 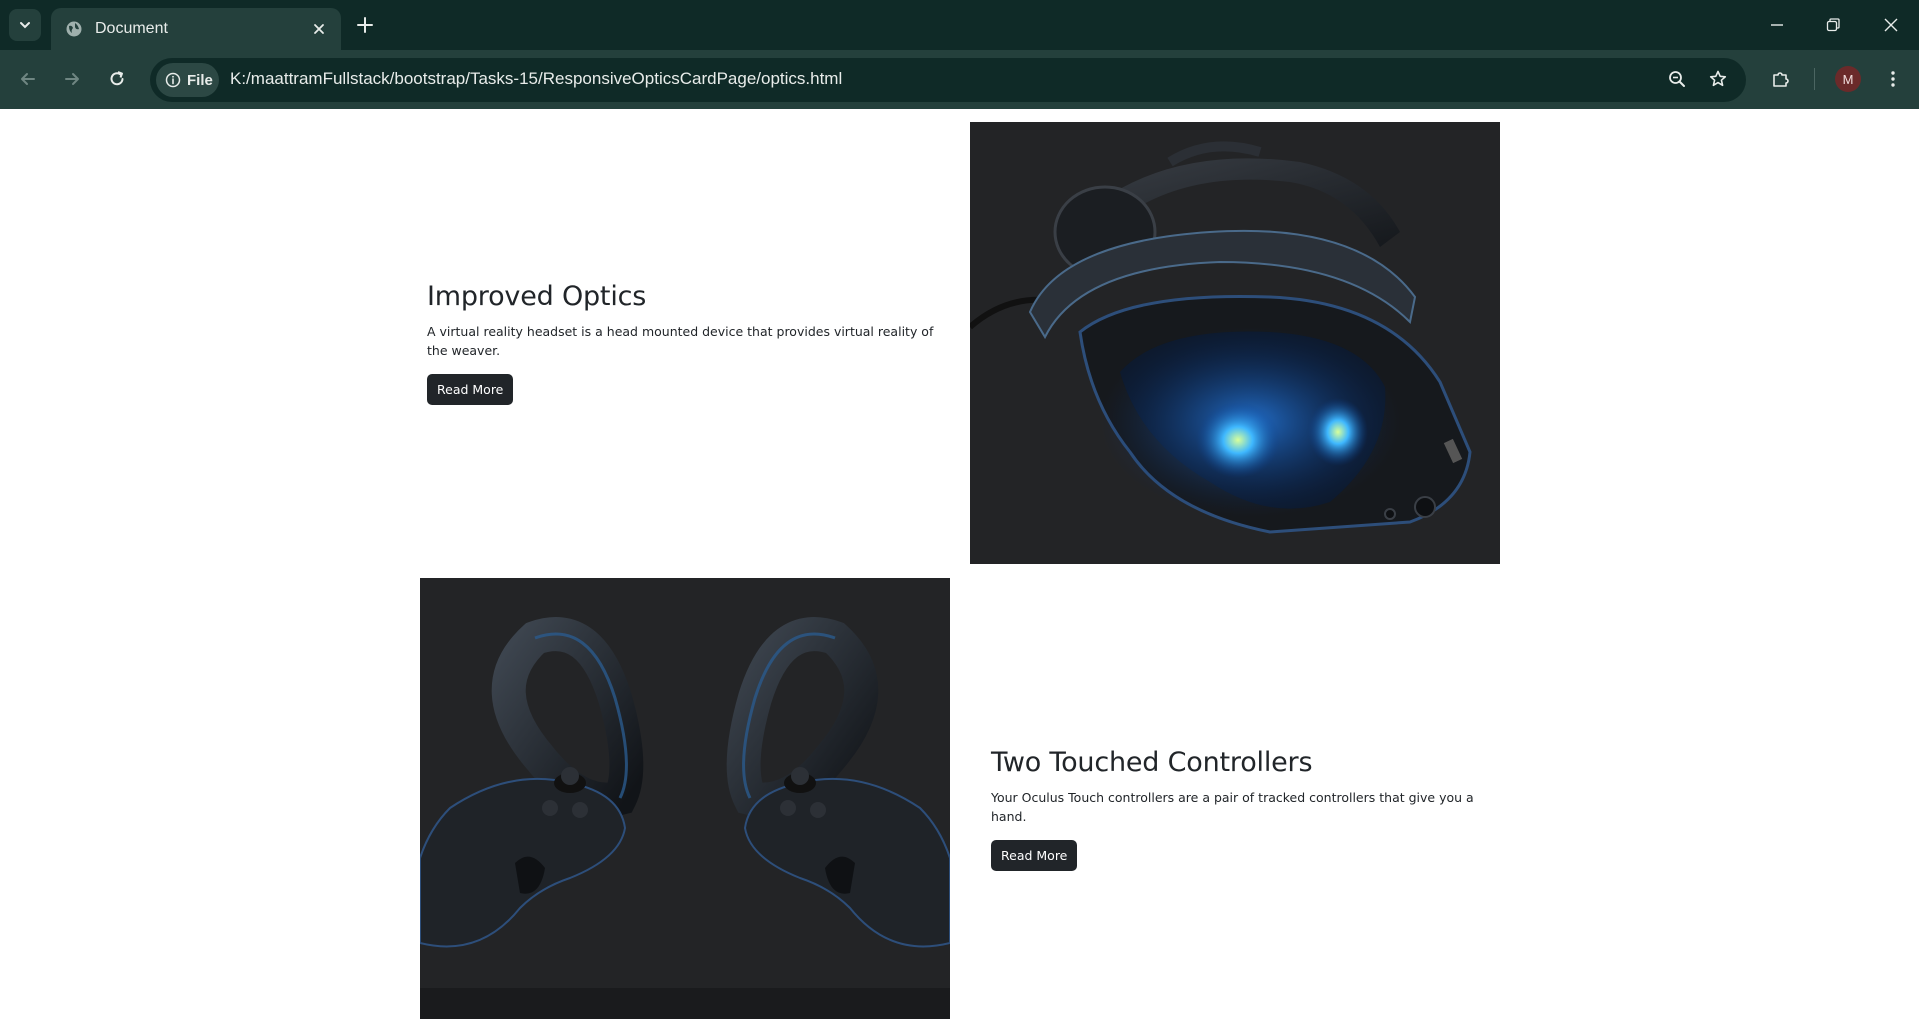 I want to click on zoom-button, so click(x=1677, y=79).